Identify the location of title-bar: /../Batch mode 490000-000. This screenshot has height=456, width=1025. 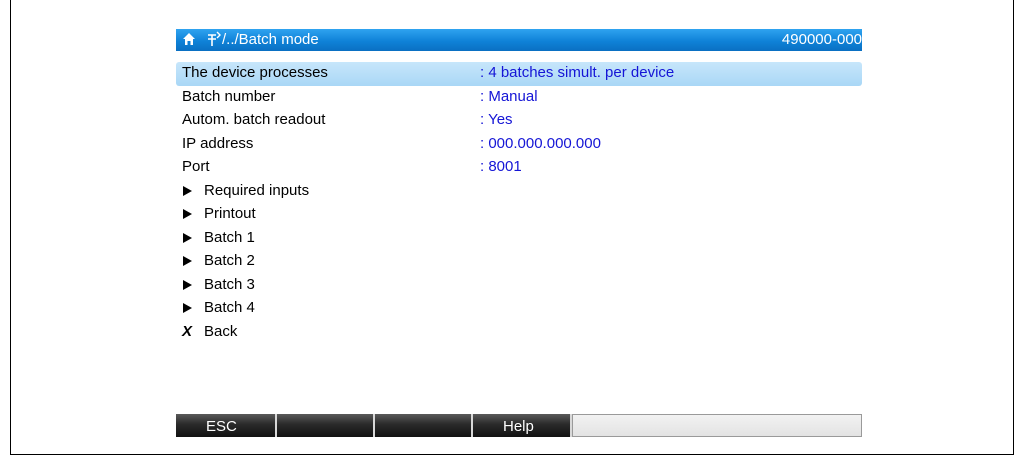
(519, 40).